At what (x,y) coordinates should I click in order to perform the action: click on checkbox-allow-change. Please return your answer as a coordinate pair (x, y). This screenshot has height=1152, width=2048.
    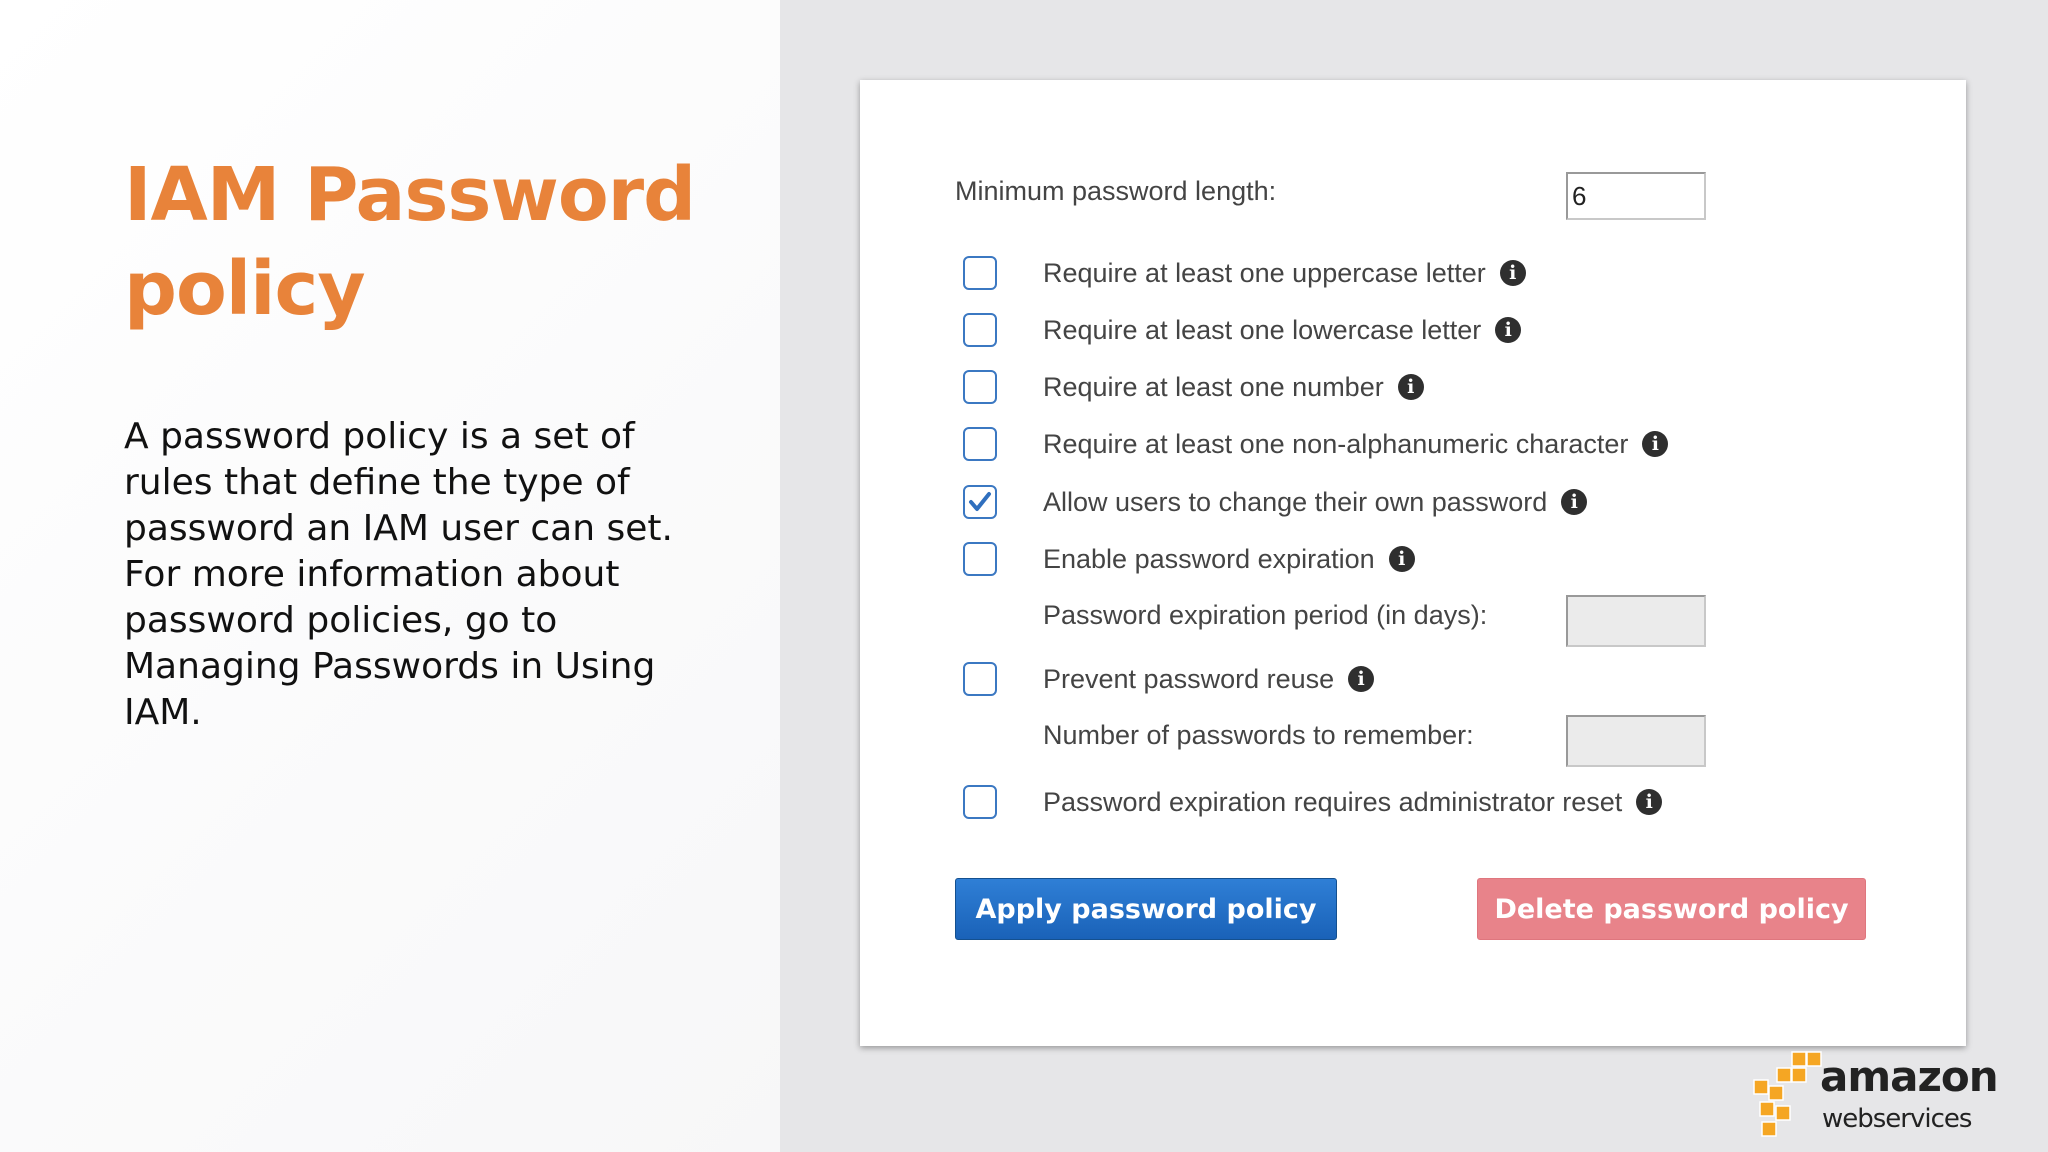
    Looking at the image, I should click on (980, 502).